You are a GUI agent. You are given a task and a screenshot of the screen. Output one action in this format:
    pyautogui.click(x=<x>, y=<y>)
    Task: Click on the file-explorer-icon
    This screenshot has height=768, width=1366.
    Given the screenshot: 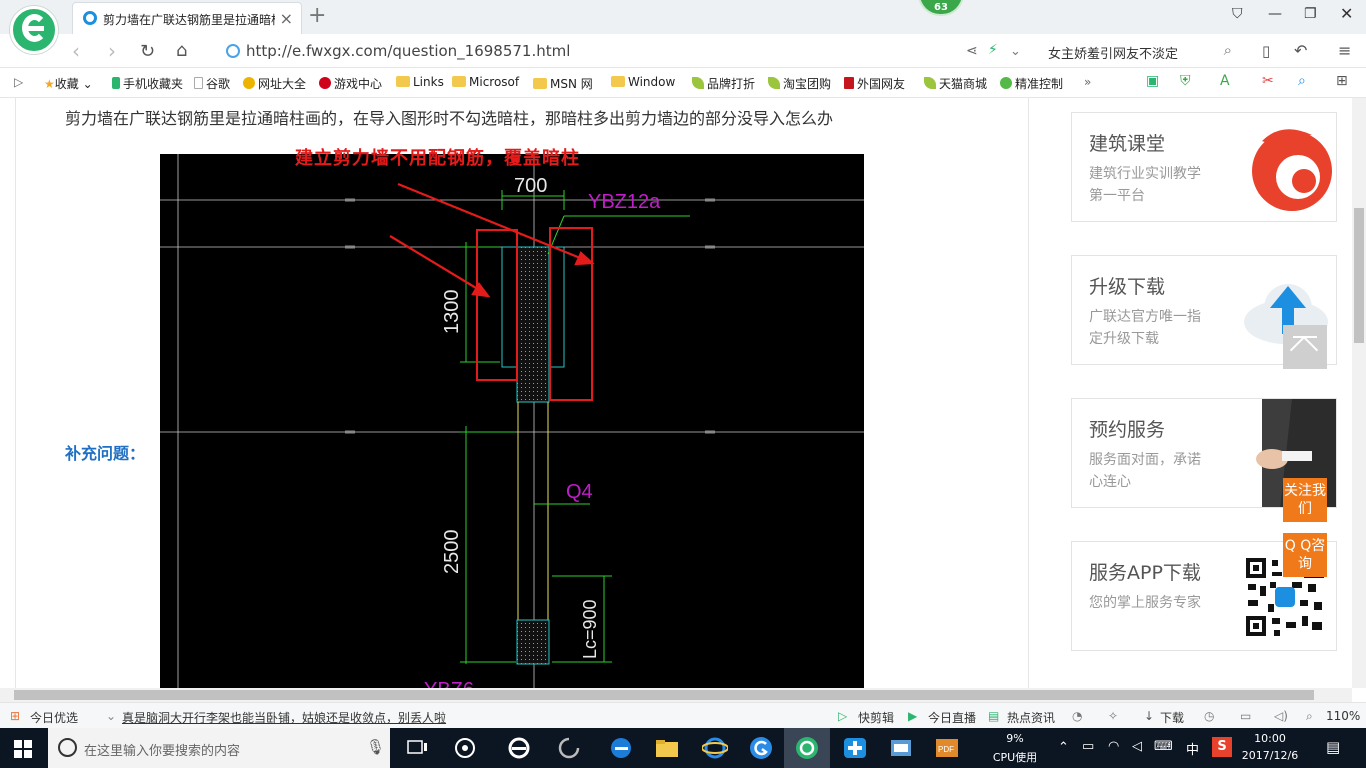 What is the action you would take?
    pyautogui.click(x=667, y=748)
    